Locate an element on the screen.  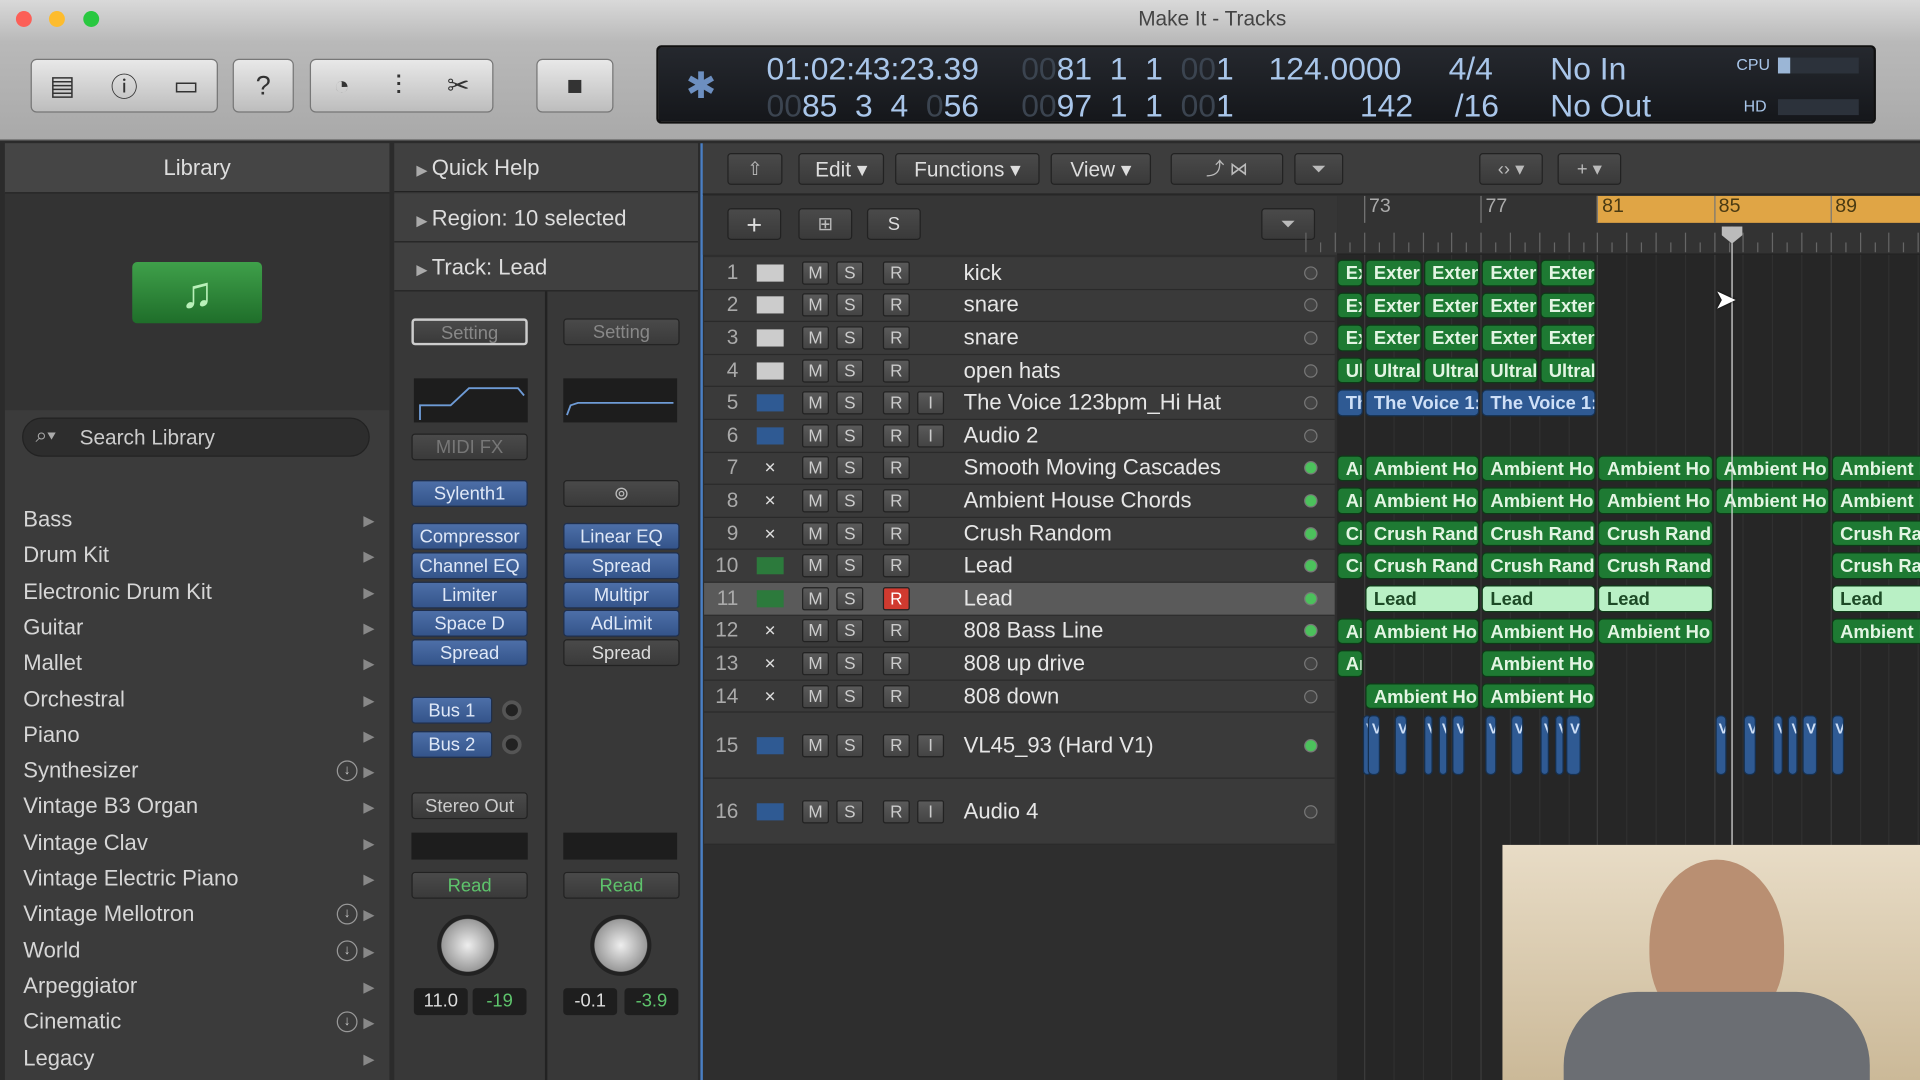
quick-help-header: ▶ Quick Help is located at coordinates (546, 168).